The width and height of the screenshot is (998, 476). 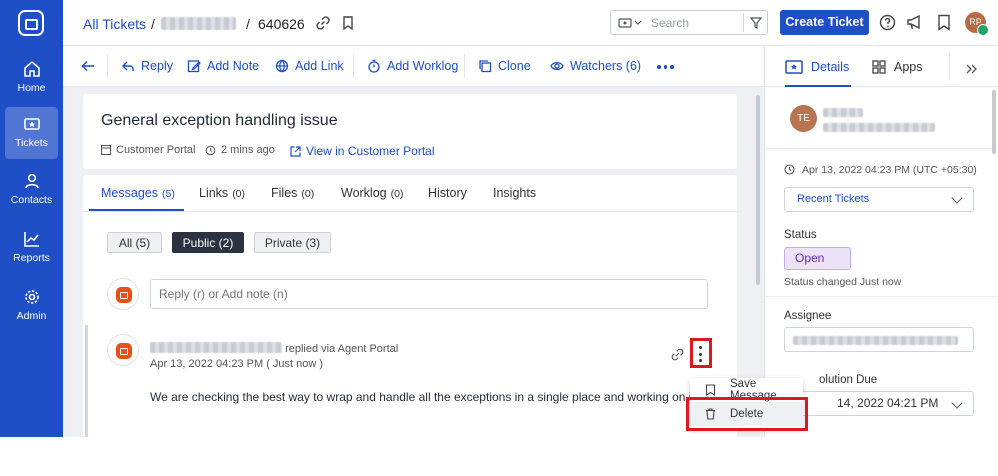 I want to click on reply-field, so click(x=429, y=294).